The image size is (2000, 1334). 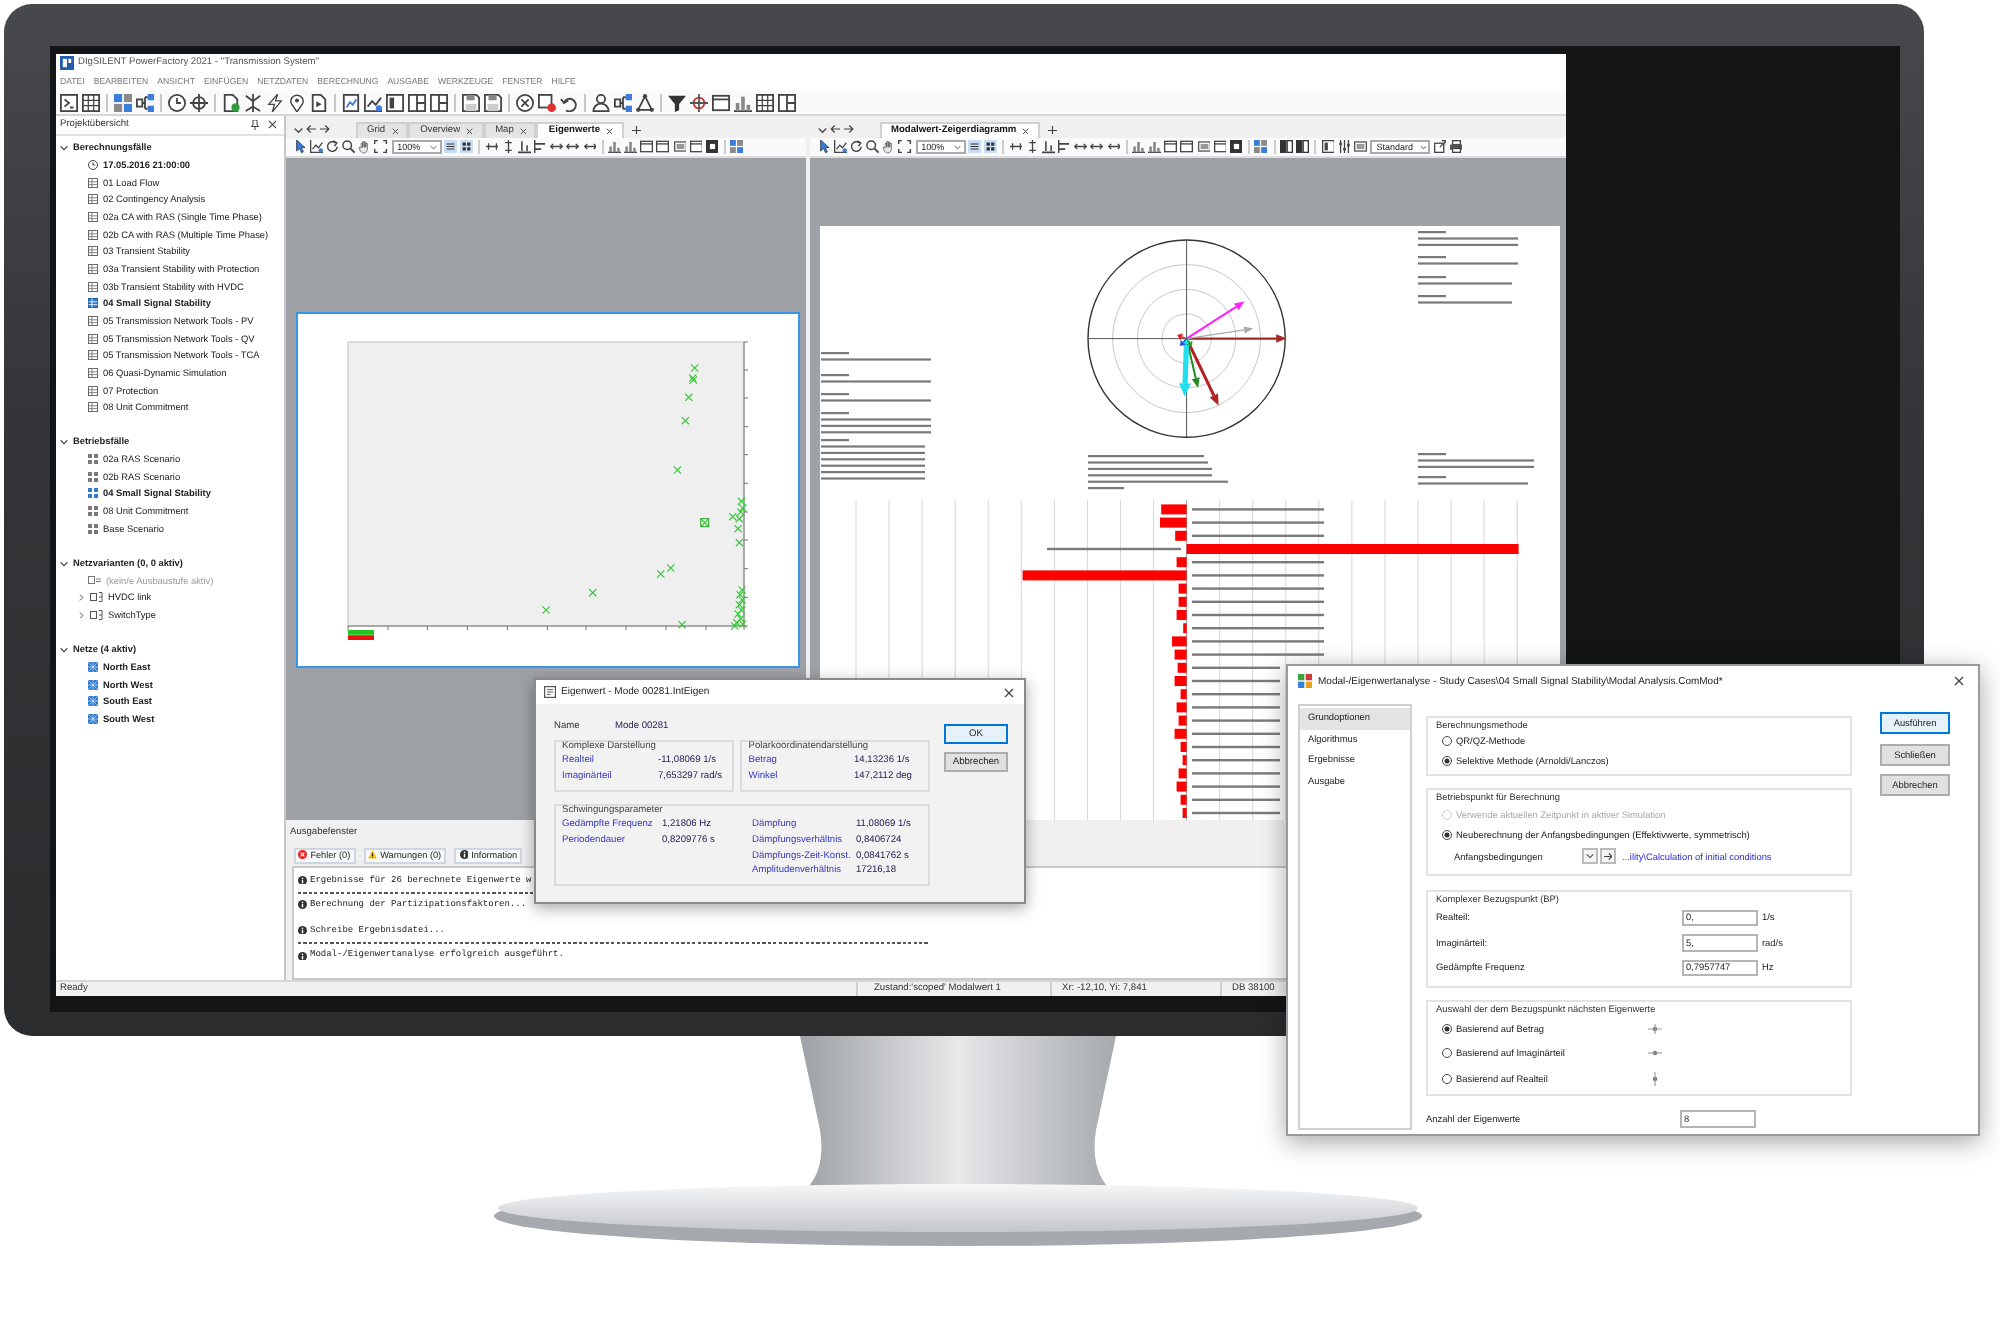 What do you see at coordinates (231, 102) in the screenshot?
I see `document-icon` at bounding box center [231, 102].